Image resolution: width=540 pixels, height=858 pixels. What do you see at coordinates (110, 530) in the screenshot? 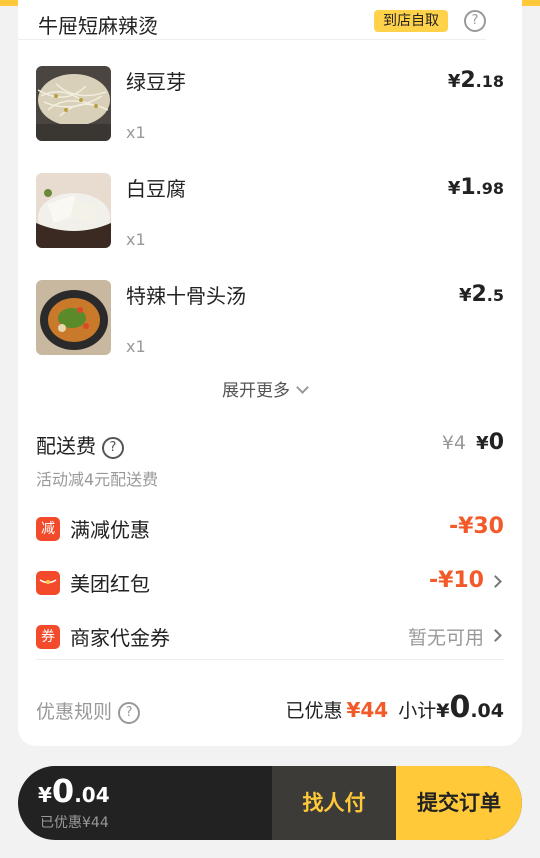
I see `full-reduction-label: 满减优惠` at bounding box center [110, 530].